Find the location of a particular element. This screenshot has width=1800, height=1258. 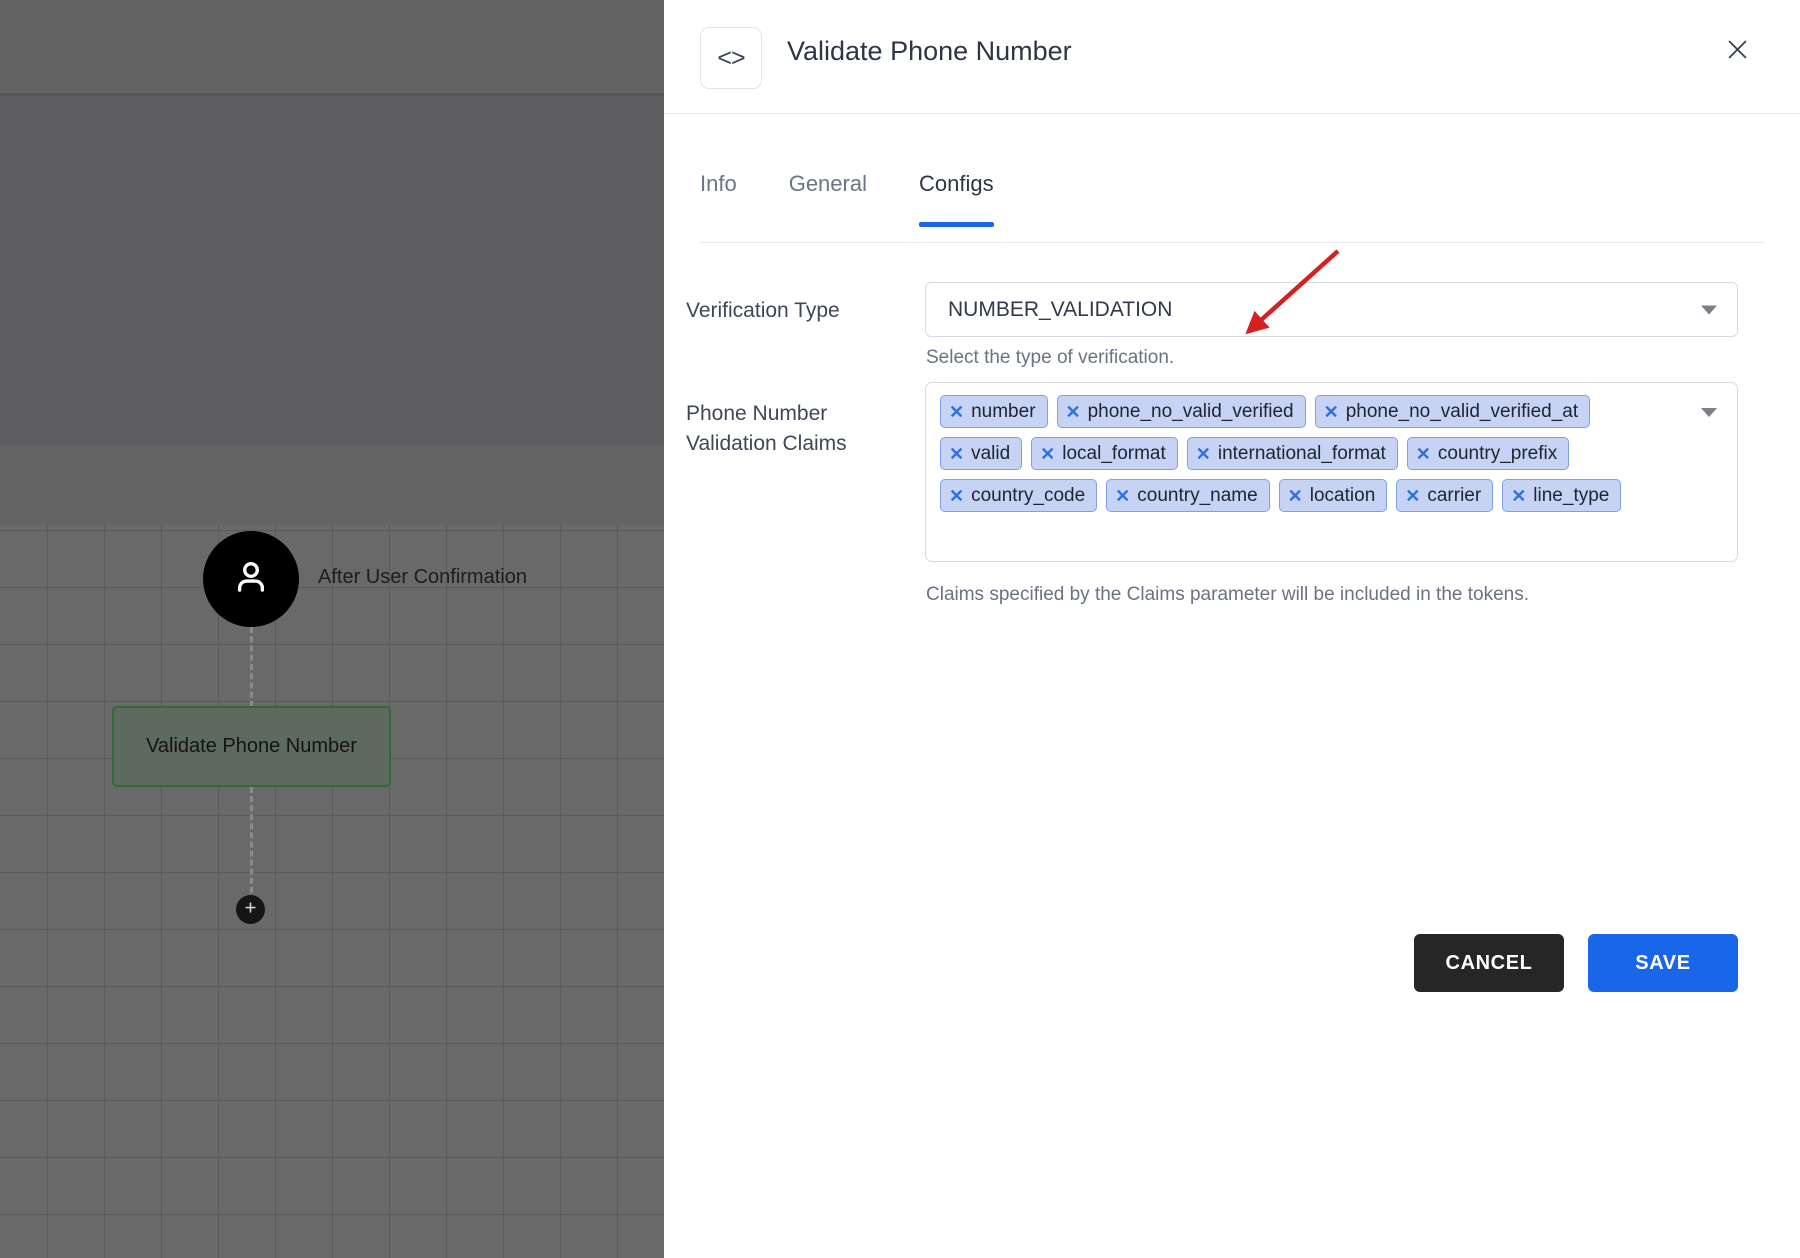

chip-label: number is located at coordinates (1003, 411).